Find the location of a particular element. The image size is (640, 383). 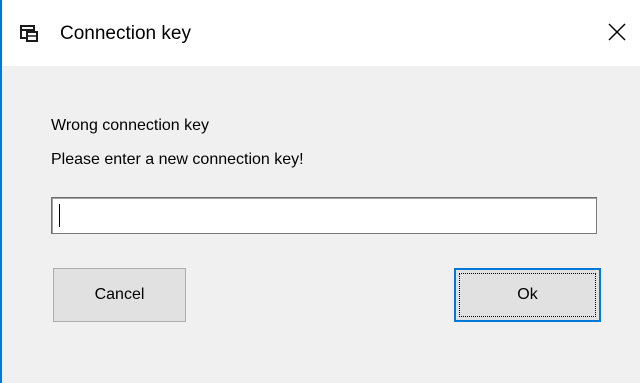

window-title: Connection key is located at coordinates (125, 33).